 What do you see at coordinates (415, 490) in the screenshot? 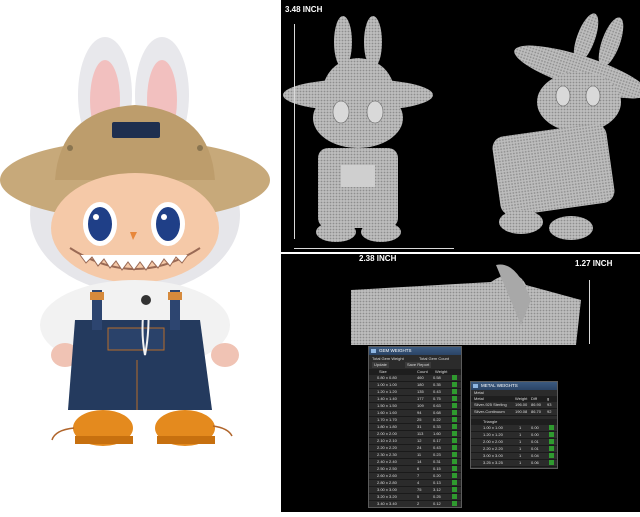
I see `gem-row: 3.00 x 3.00 75 3.12` at bounding box center [415, 490].